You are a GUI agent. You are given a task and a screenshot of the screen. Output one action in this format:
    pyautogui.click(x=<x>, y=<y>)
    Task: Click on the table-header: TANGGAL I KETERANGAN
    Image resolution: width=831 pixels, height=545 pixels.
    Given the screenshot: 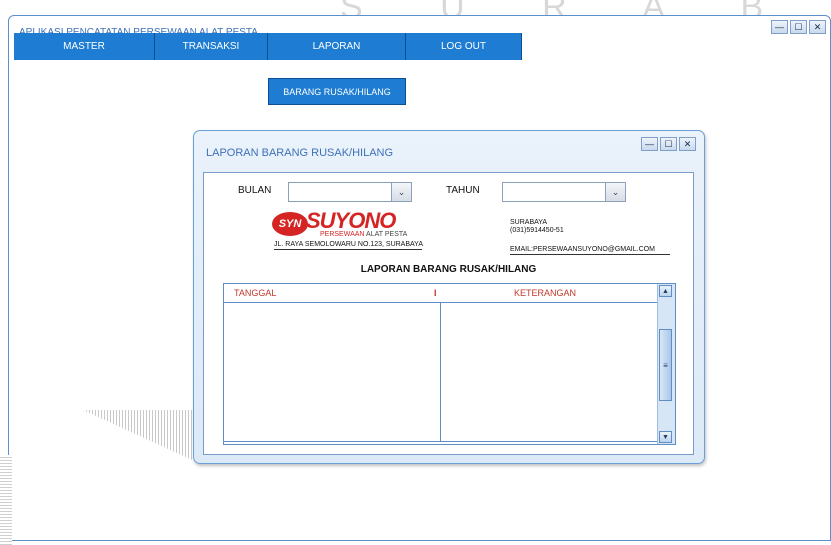 What is the action you would take?
    pyautogui.click(x=441, y=293)
    